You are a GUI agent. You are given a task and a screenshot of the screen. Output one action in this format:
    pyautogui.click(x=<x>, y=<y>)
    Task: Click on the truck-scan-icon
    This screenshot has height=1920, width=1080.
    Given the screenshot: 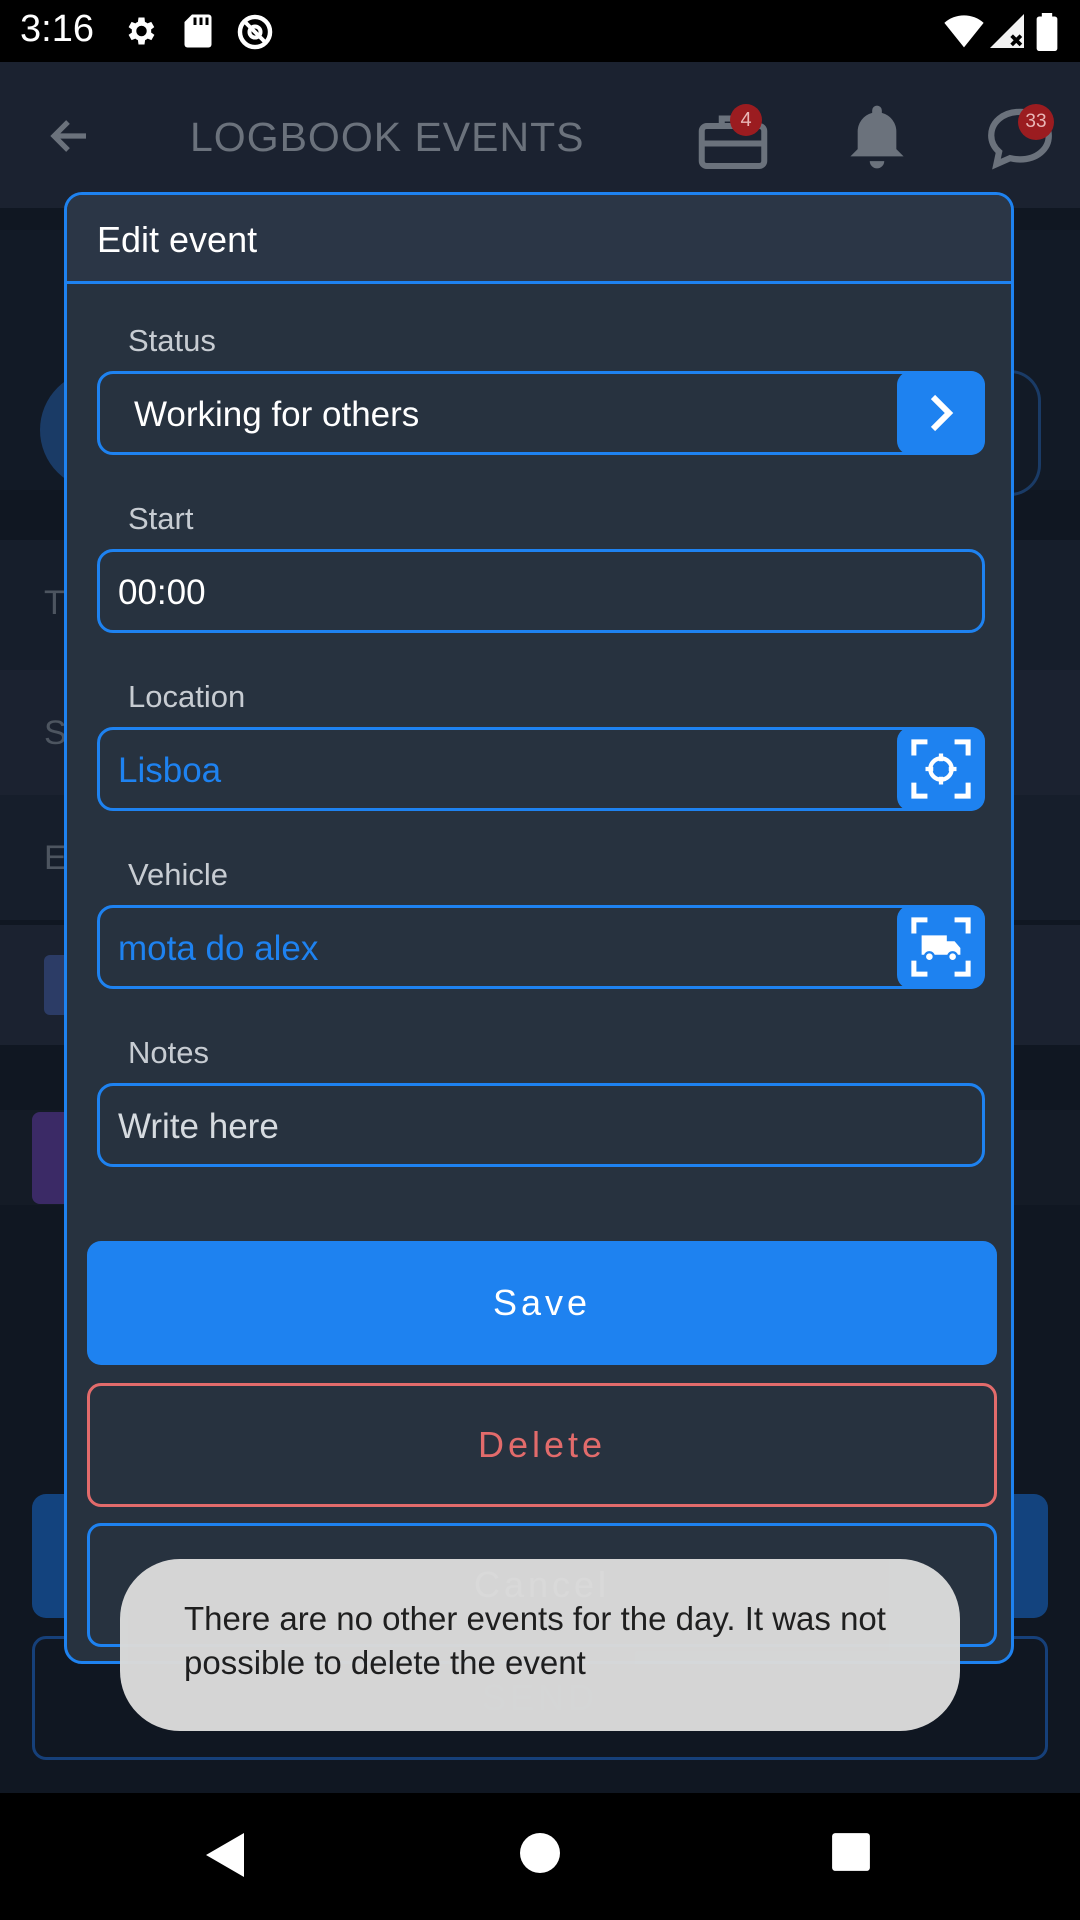 What is the action you would take?
    pyautogui.click(x=941, y=947)
    